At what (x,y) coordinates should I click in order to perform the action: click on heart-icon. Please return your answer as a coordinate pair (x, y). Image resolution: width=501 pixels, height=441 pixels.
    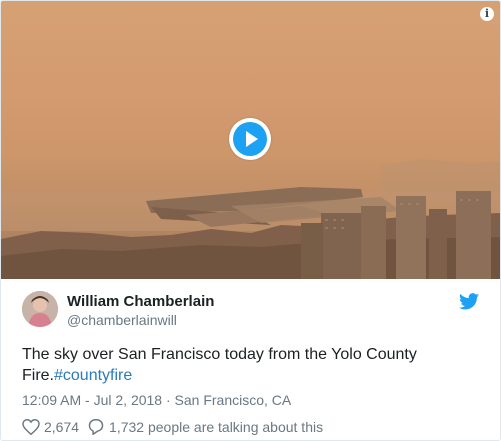
    Looking at the image, I should click on (31, 427).